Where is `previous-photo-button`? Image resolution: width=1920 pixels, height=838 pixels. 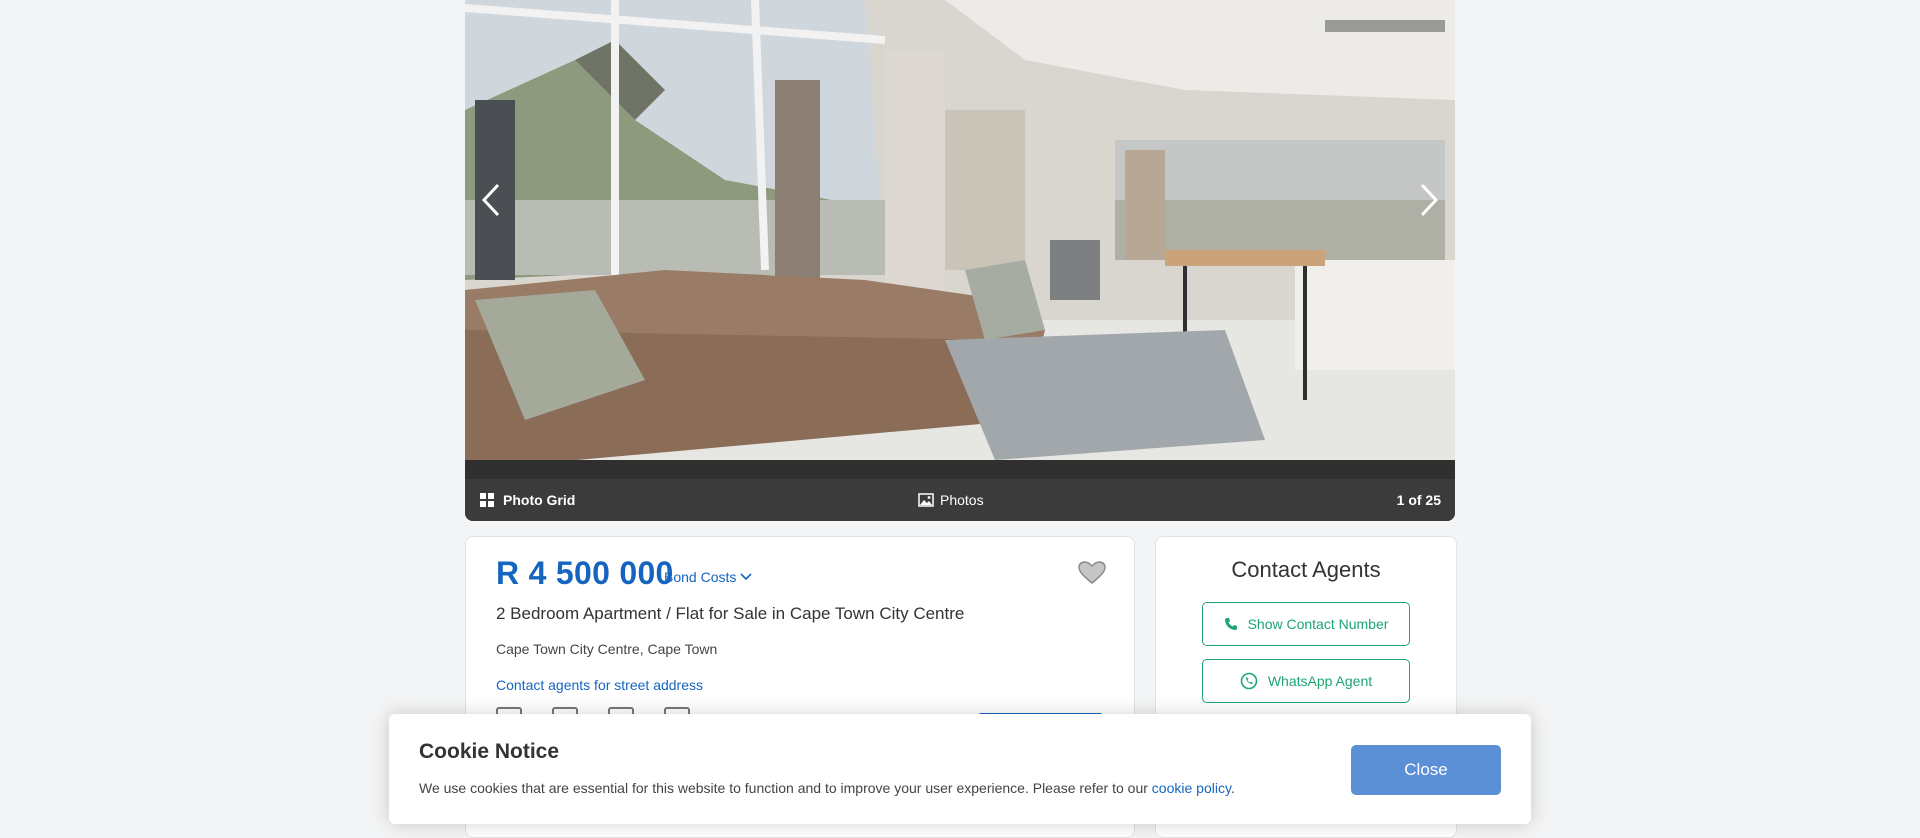
previous-photo-button is located at coordinates (491, 200).